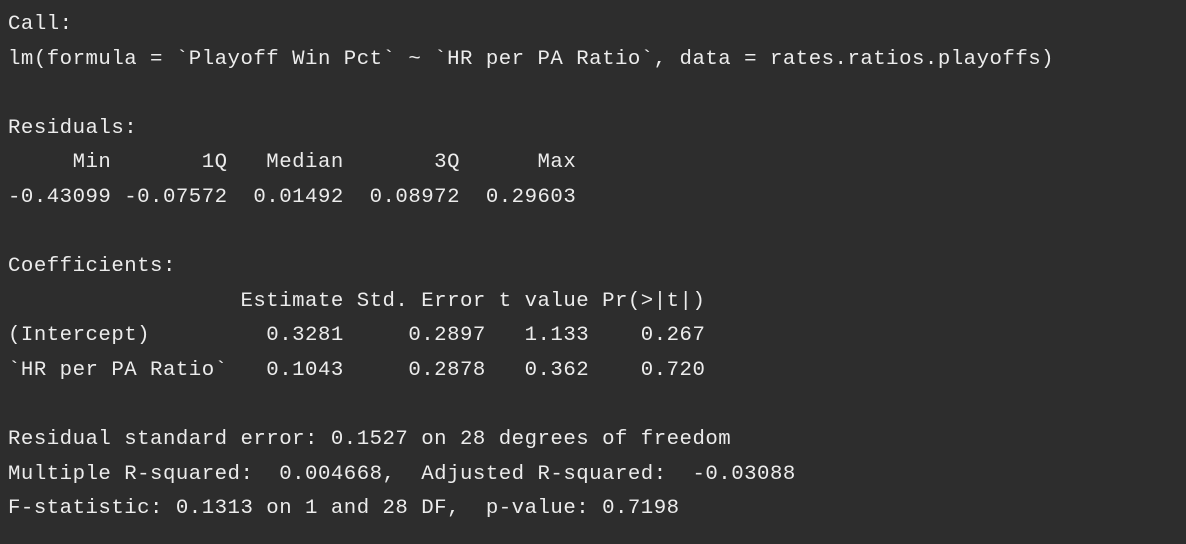 The image size is (1186, 544). Describe the element at coordinates (92, 267) in the screenshot. I see `coefficients-header: Coefficients:` at that location.